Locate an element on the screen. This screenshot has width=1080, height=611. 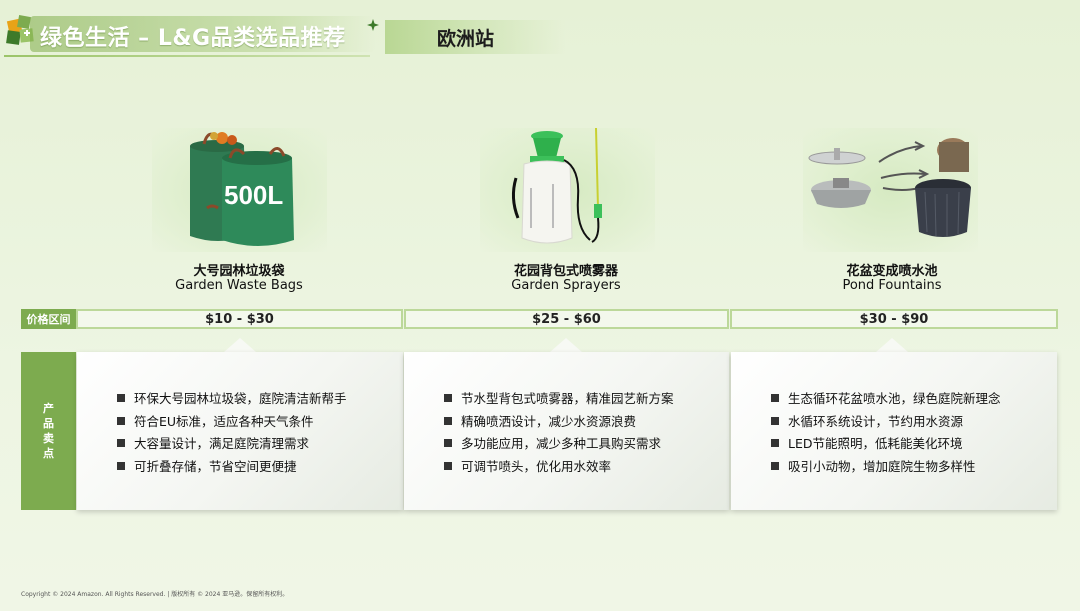
product-name-en: Garden Sprayers is located at coordinates (566, 285).